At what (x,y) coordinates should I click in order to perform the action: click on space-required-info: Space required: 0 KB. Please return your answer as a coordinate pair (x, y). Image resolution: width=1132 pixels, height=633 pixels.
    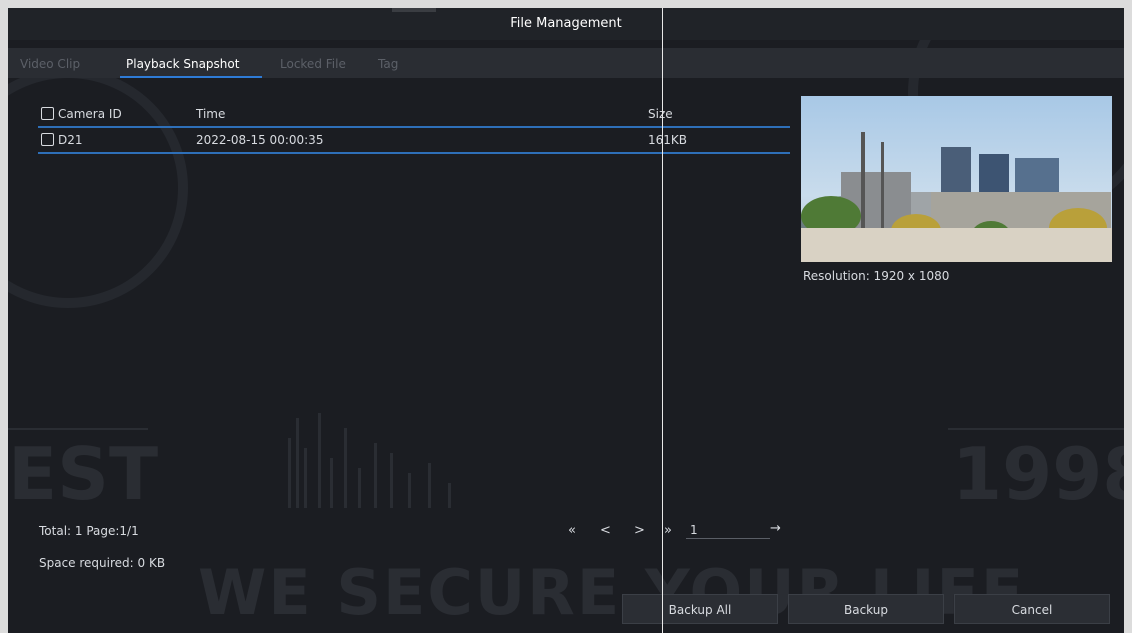
    Looking at the image, I should click on (102, 563).